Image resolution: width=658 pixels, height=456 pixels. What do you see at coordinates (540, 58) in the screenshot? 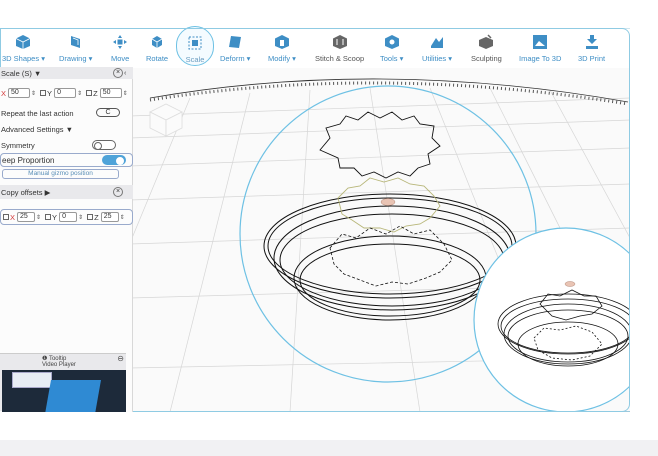
I see `toolbar-label: Image To 3D` at bounding box center [540, 58].